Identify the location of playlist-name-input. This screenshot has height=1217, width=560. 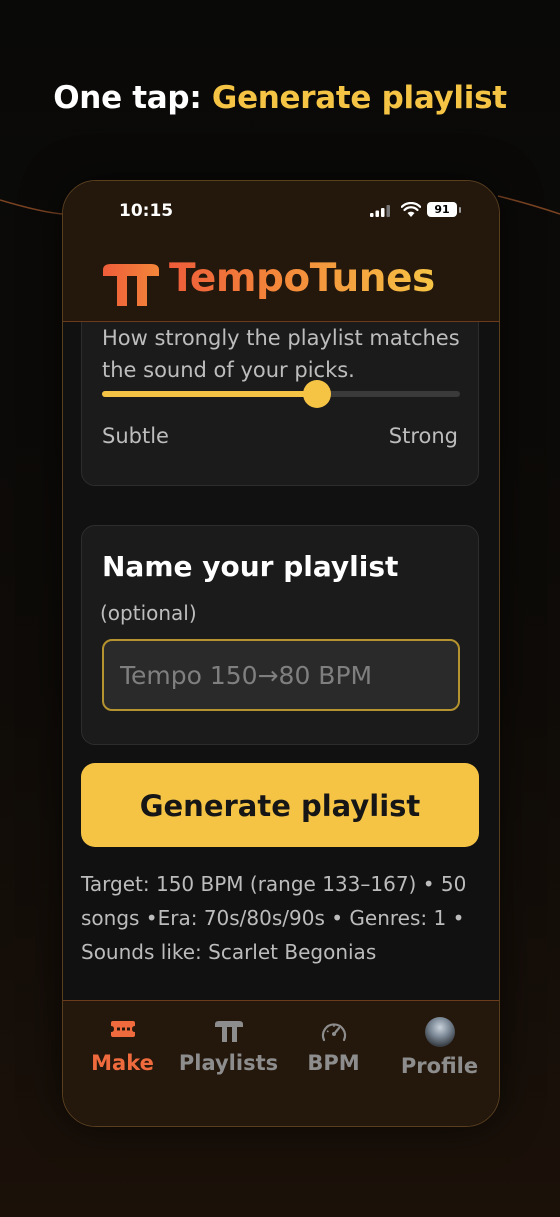
(281, 675).